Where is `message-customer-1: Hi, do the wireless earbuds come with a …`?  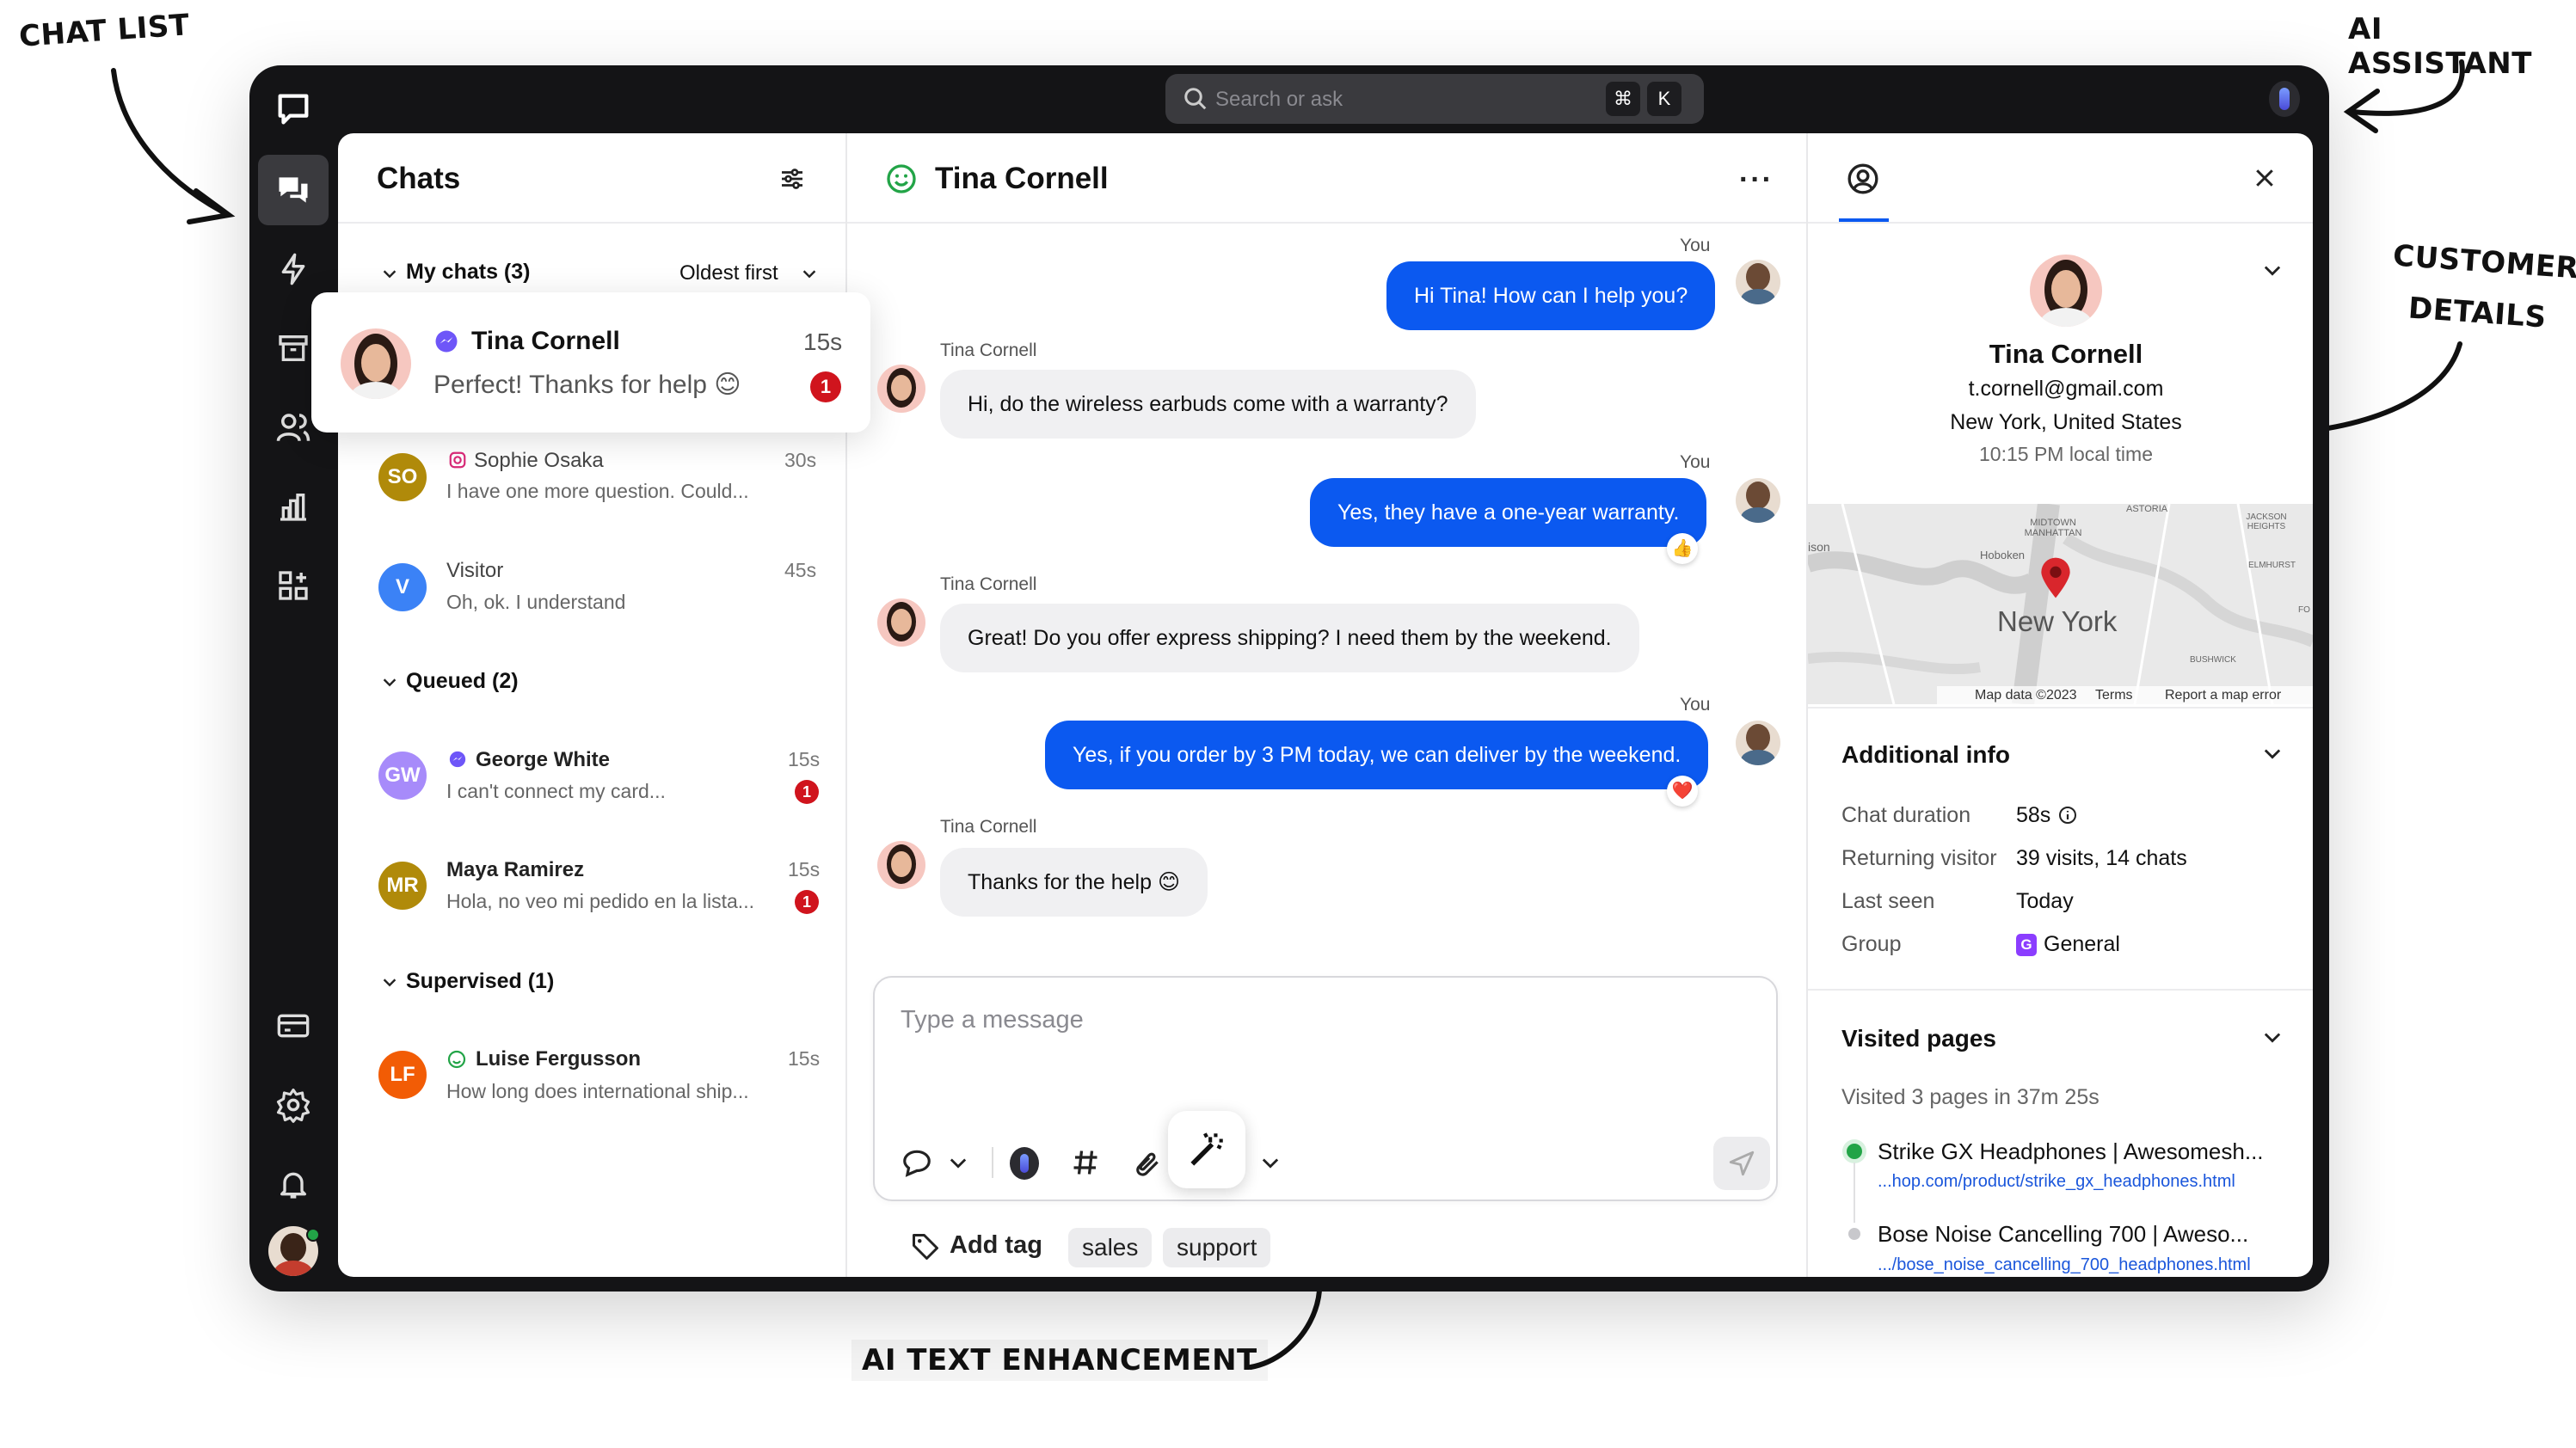 message-customer-1: Hi, do the wireless earbuds come with a … is located at coordinates (1208, 404).